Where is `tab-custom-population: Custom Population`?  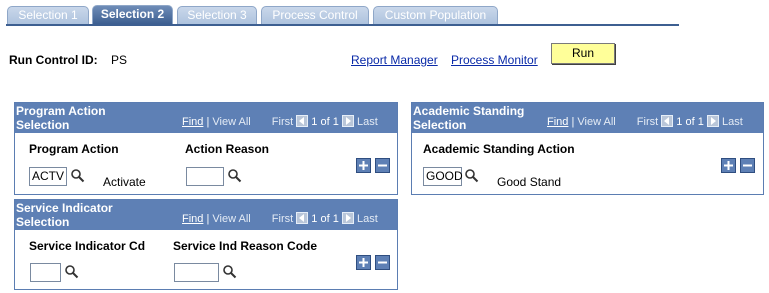
tab-custom-population: Custom Population is located at coordinates (435, 15).